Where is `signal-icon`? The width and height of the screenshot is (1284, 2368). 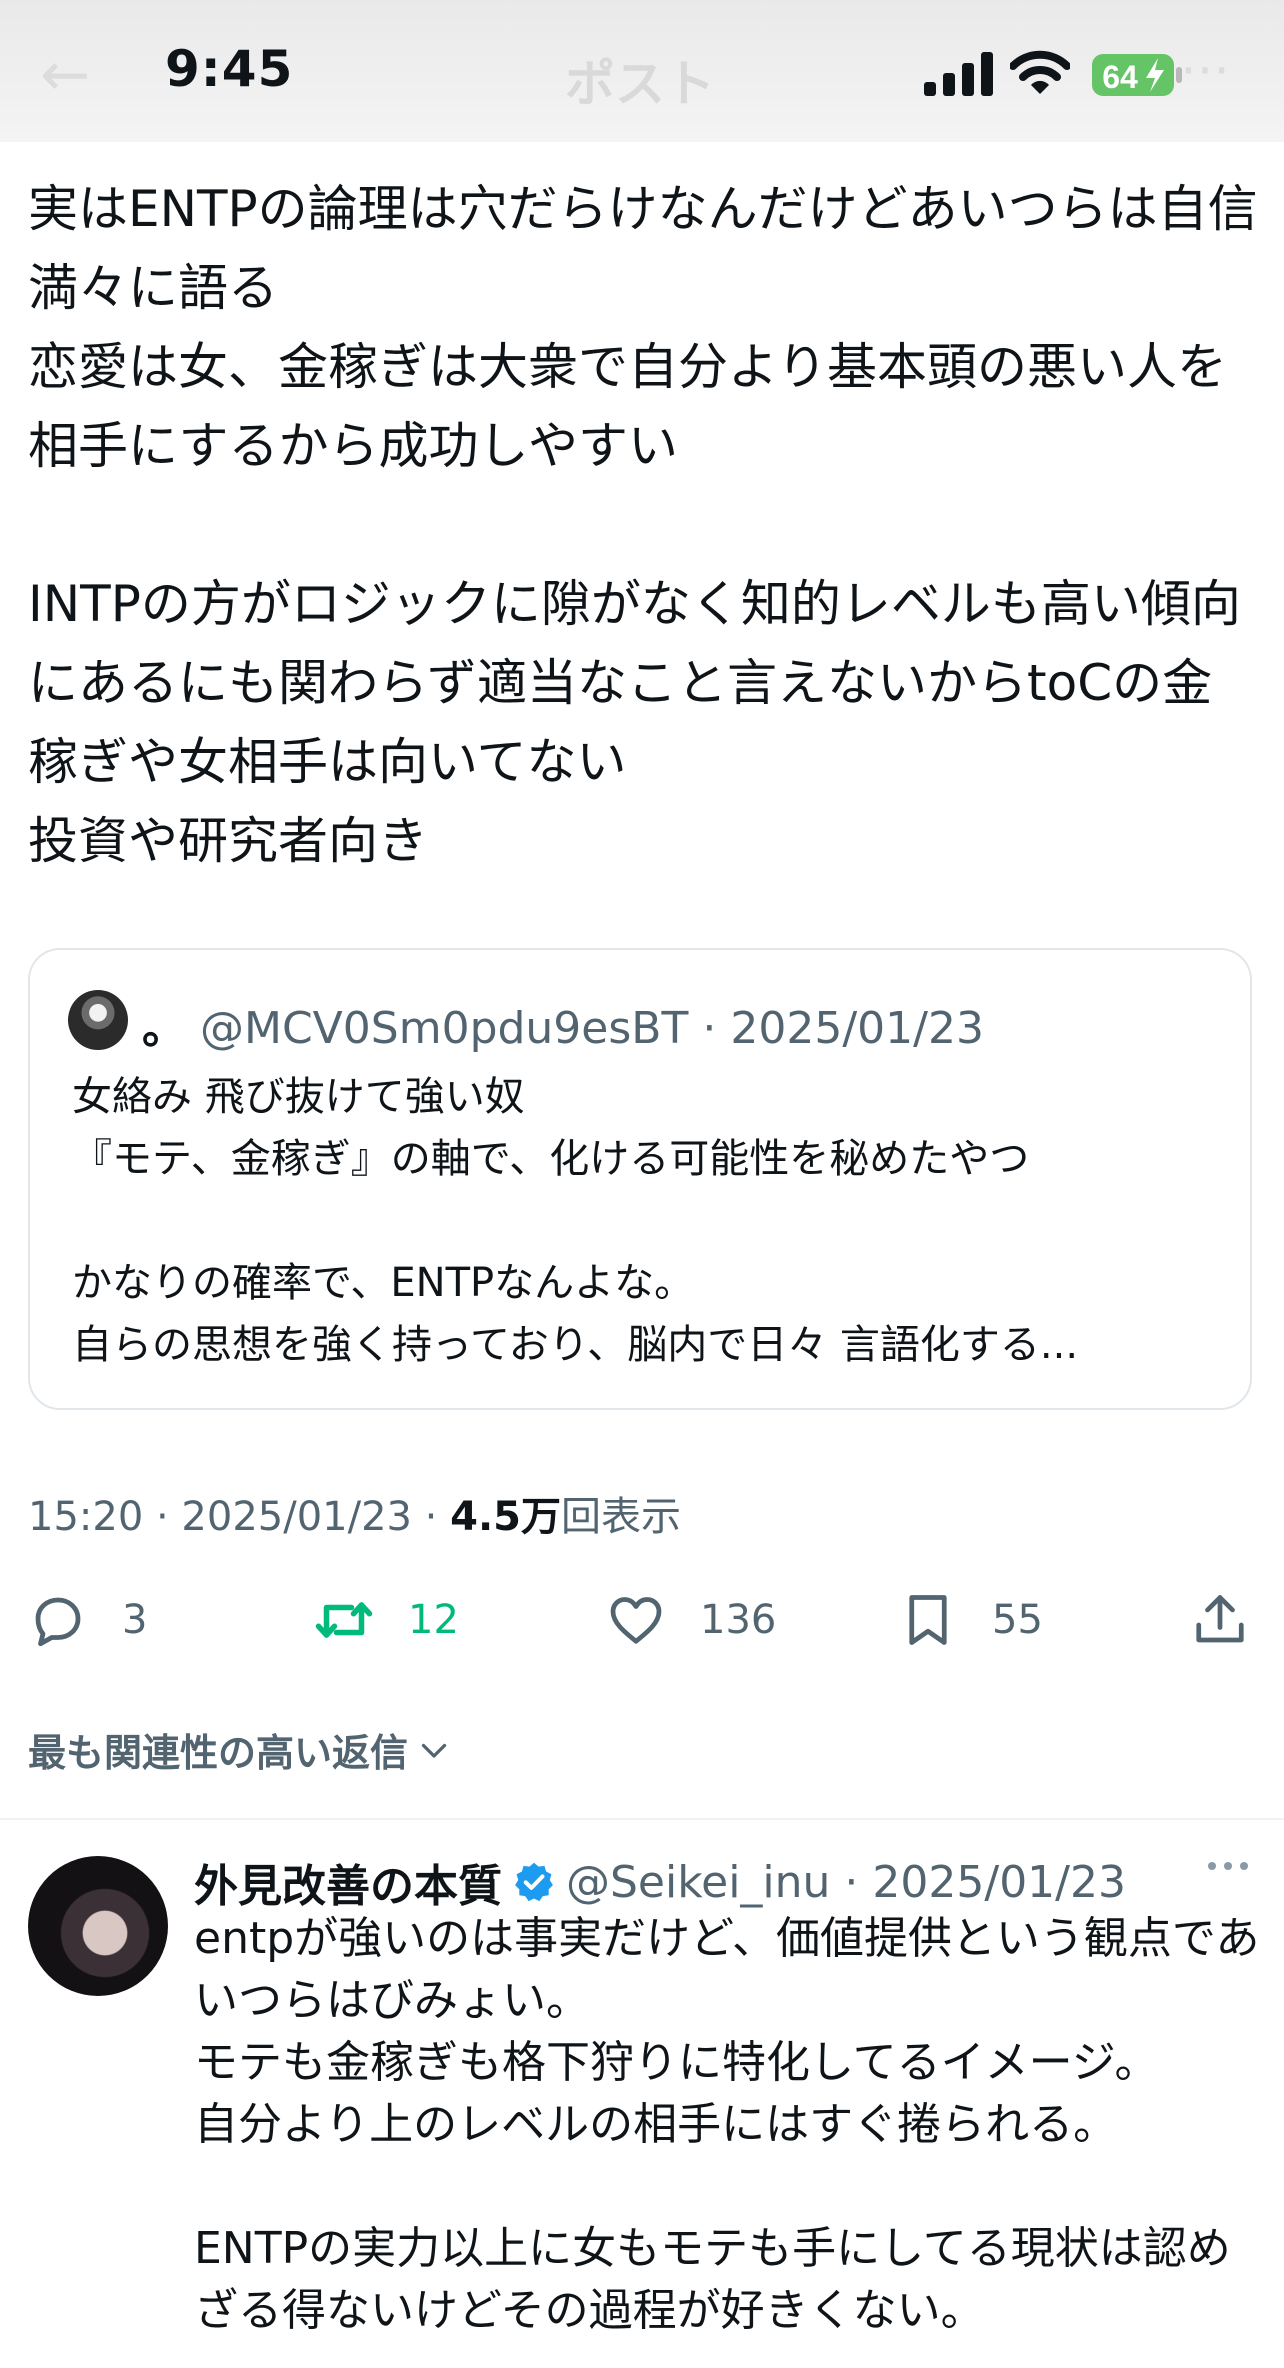 signal-icon is located at coordinates (958, 74).